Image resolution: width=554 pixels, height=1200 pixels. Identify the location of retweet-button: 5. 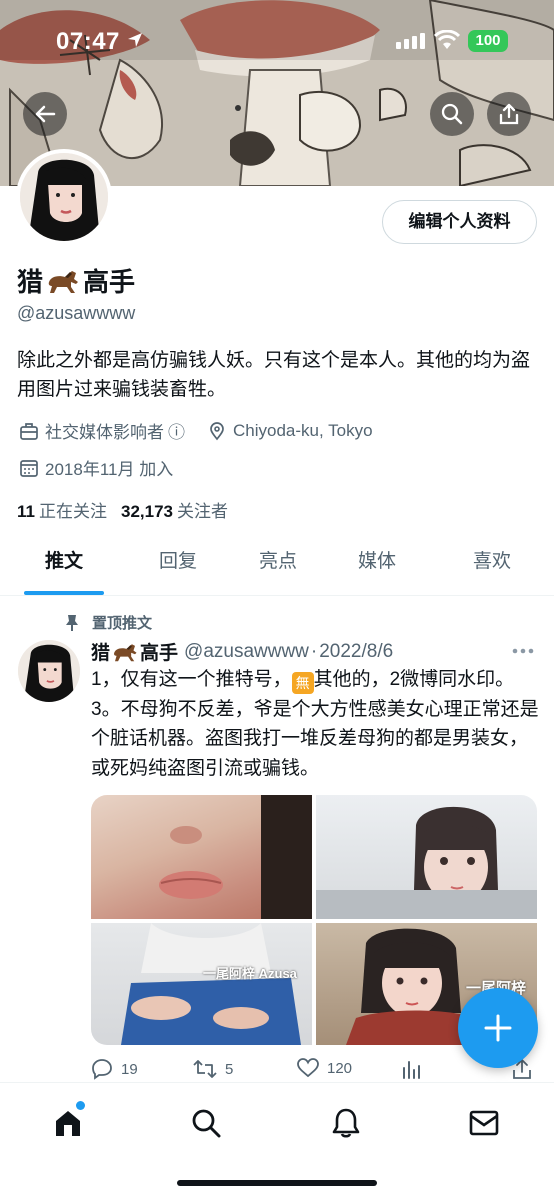
(213, 1069).